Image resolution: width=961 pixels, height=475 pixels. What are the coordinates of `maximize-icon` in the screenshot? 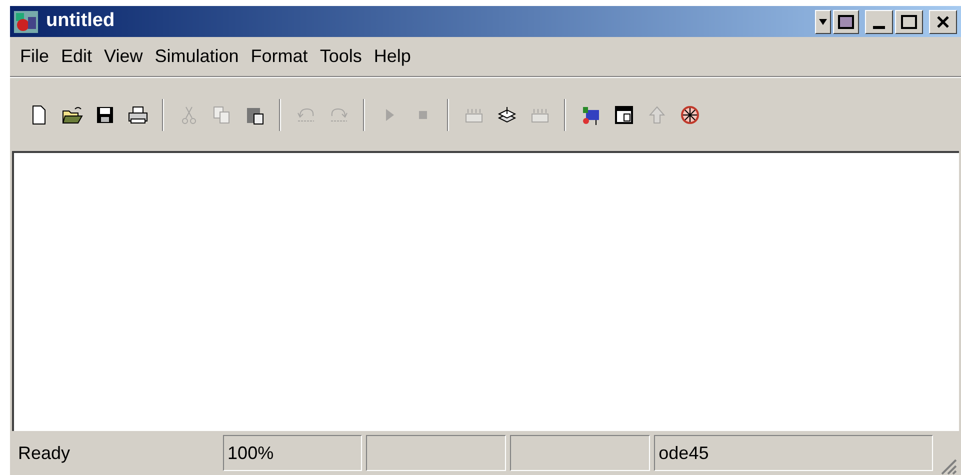 It's located at (909, 21).